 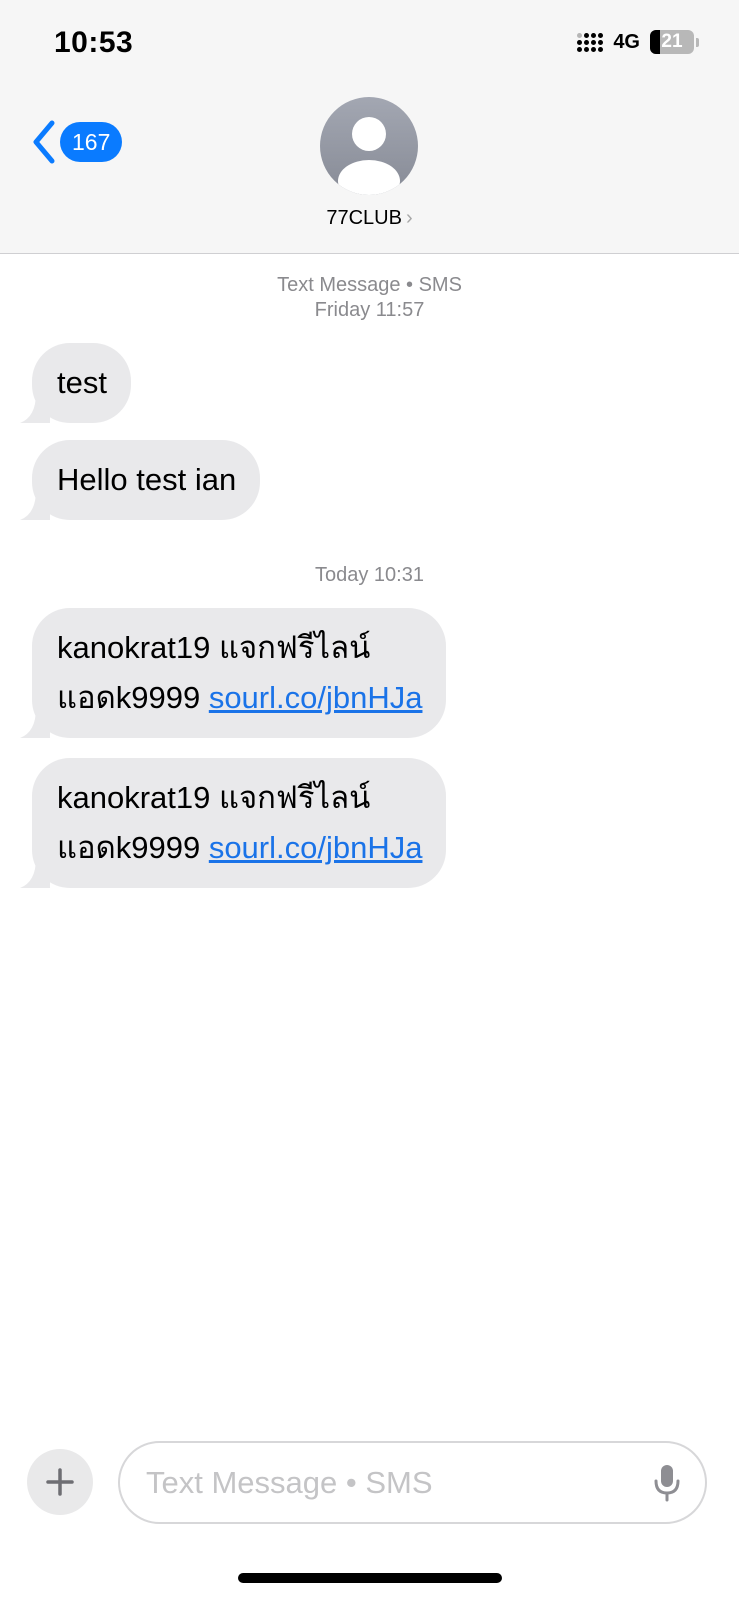 I want to click on incoming-message-bubble: Hello test ian, so click(x=140, y=480).